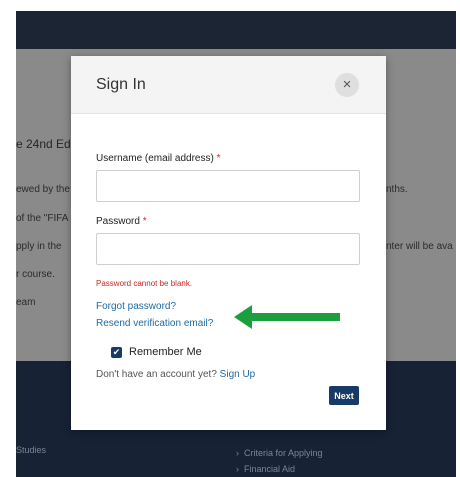 This screenshot has width=460, height=477. Describe the element at coordinates (35, 274) in the screenshot. I see `background-text-line: r course.` at that location.